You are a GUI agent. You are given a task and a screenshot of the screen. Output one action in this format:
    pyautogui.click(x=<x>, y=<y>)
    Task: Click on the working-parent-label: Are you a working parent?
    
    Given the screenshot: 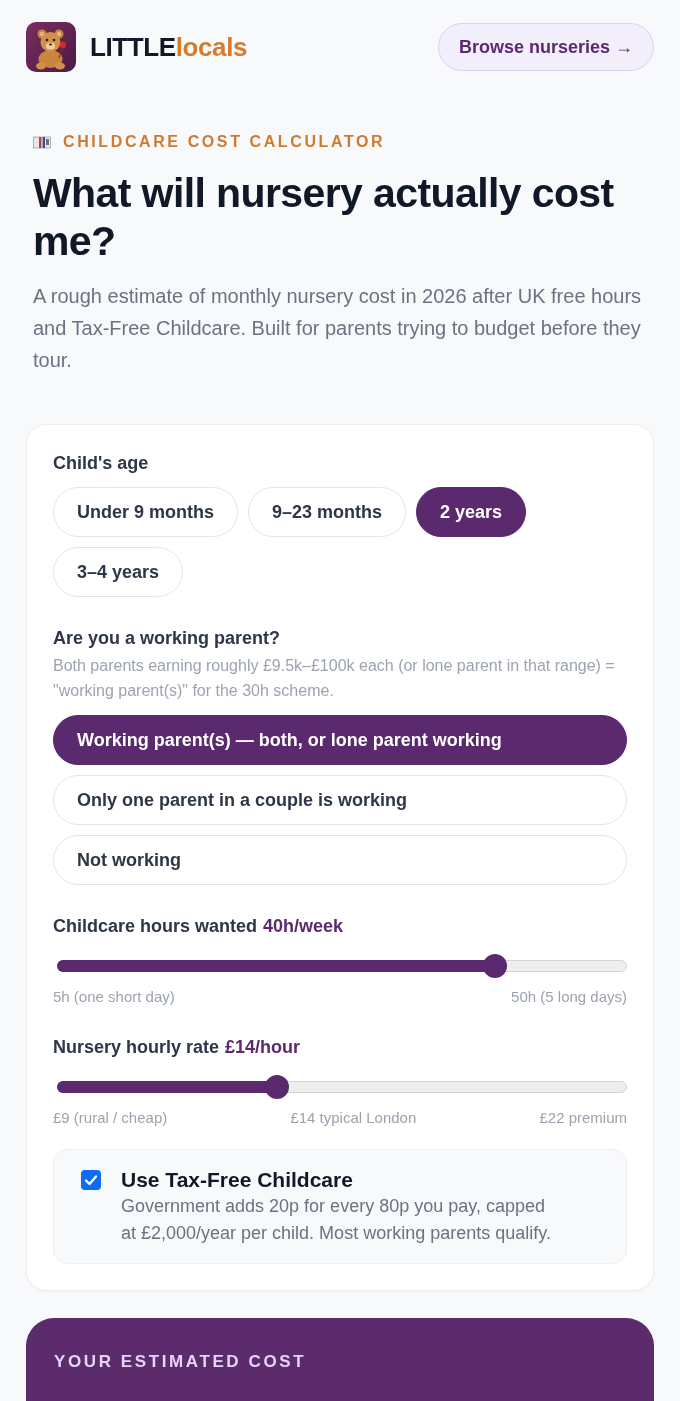 What is the action you would take?
    pyautogui.click(x=167, y=638)
    